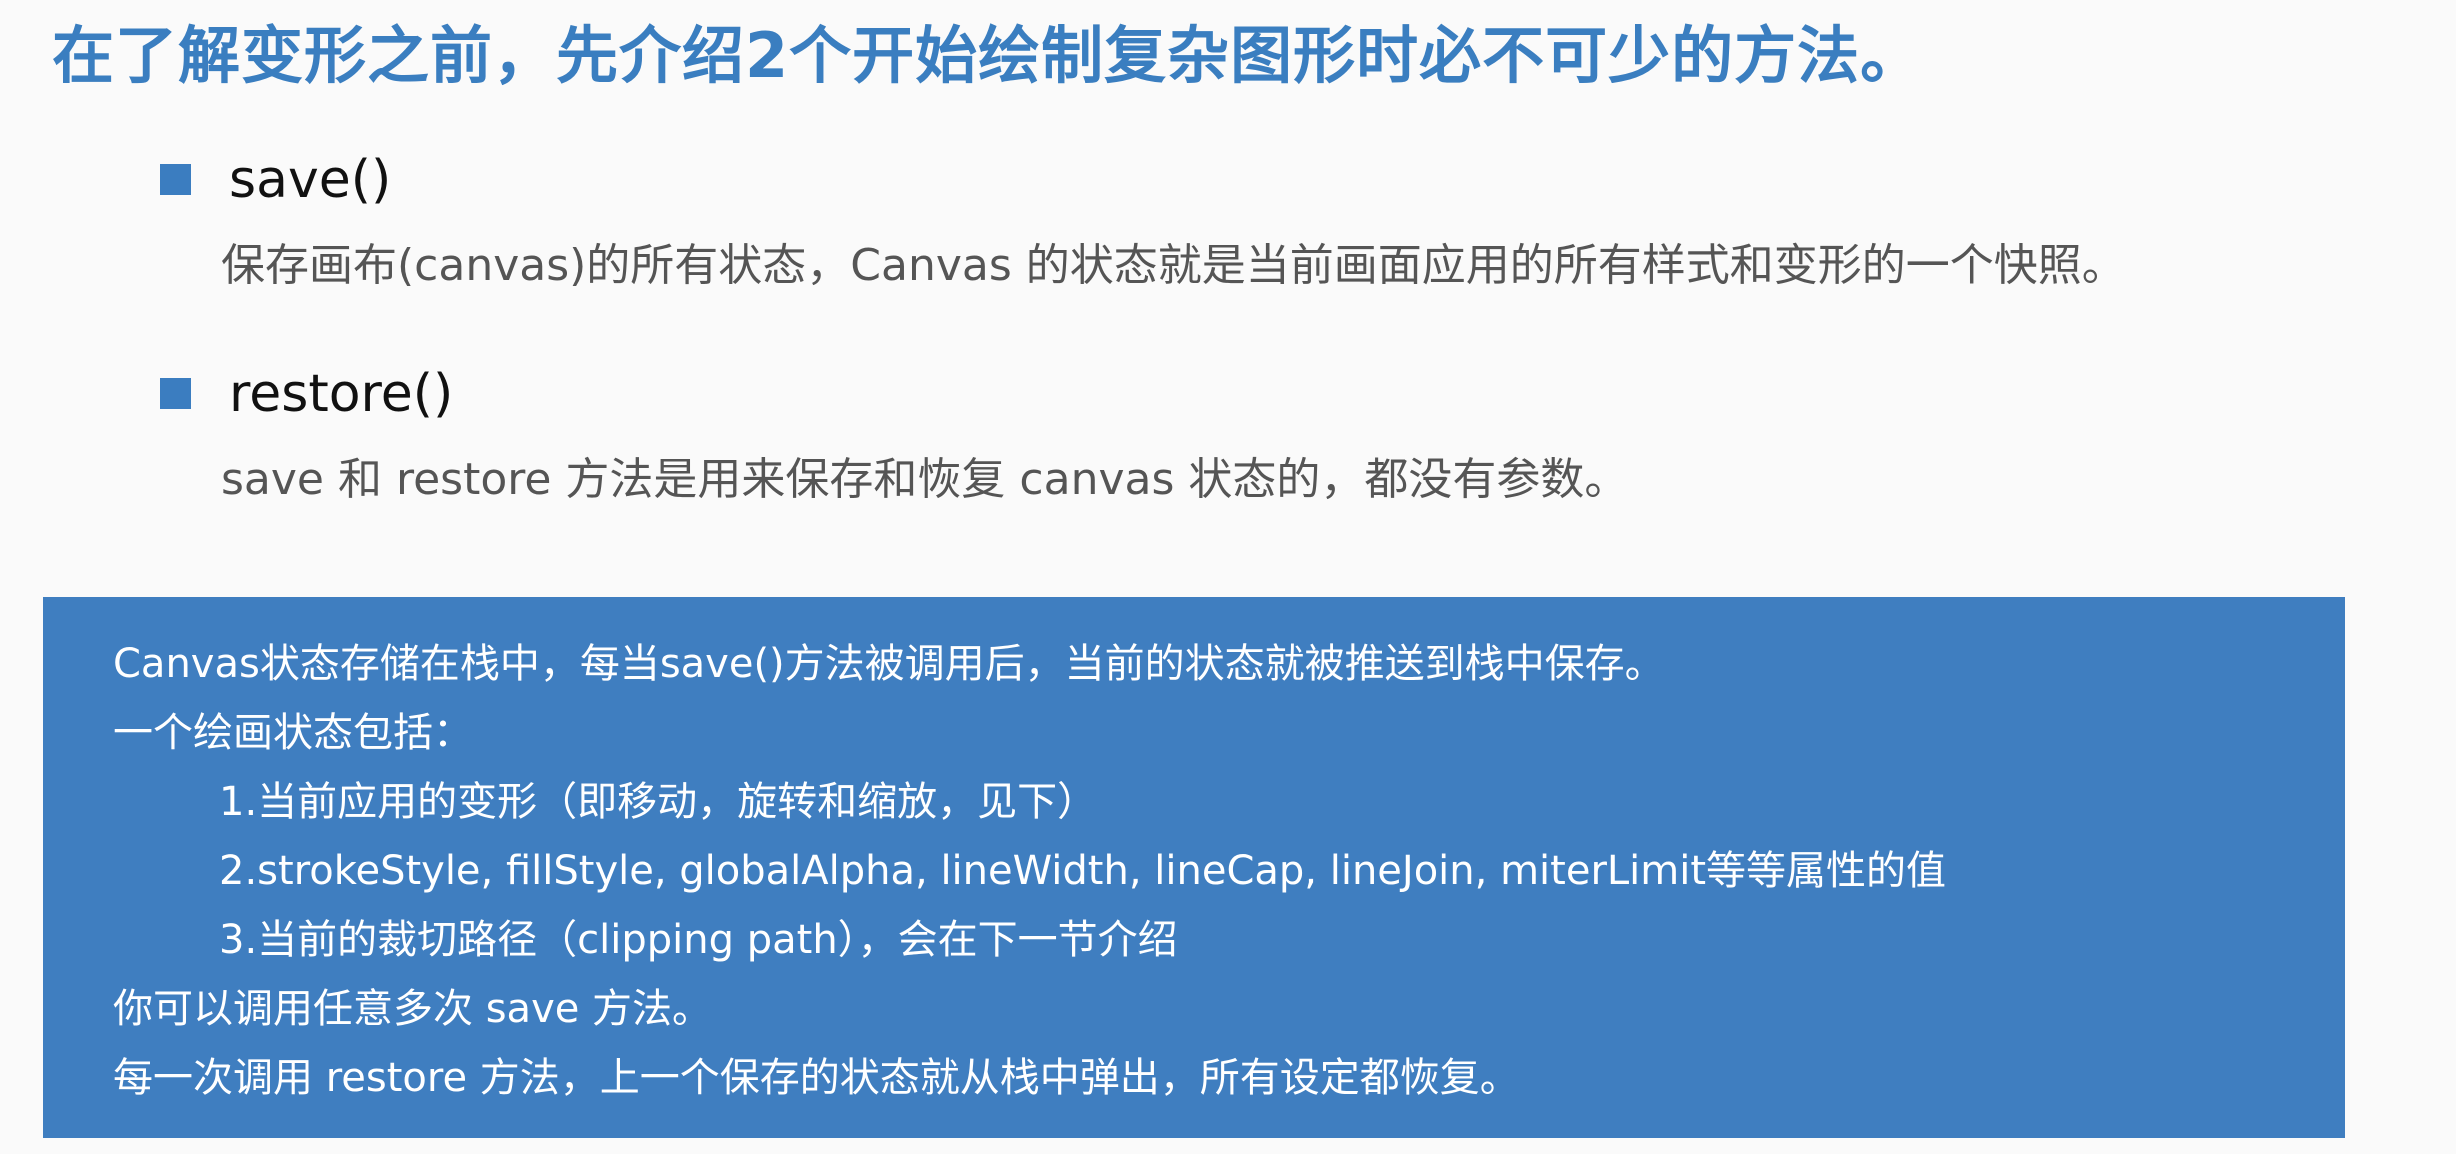 This screenshot has height=1154, width=2456. I want to click on note-line: 一个绘画状态包括：, so click(293, 733).